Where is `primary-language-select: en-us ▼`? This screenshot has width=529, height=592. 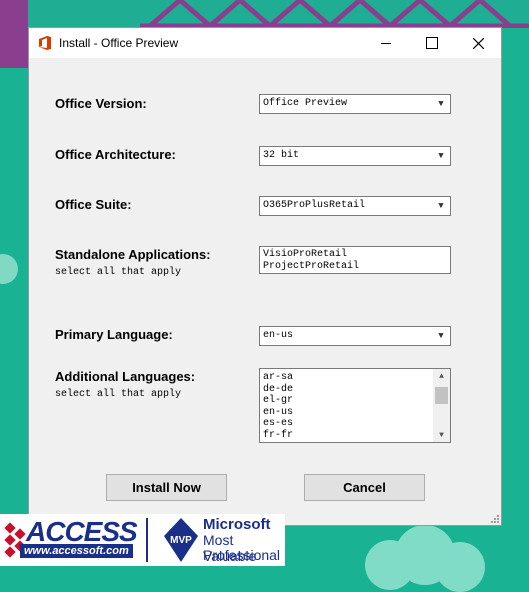 primary-language-select: en-us ▼ is located at coordinates (355, 336).